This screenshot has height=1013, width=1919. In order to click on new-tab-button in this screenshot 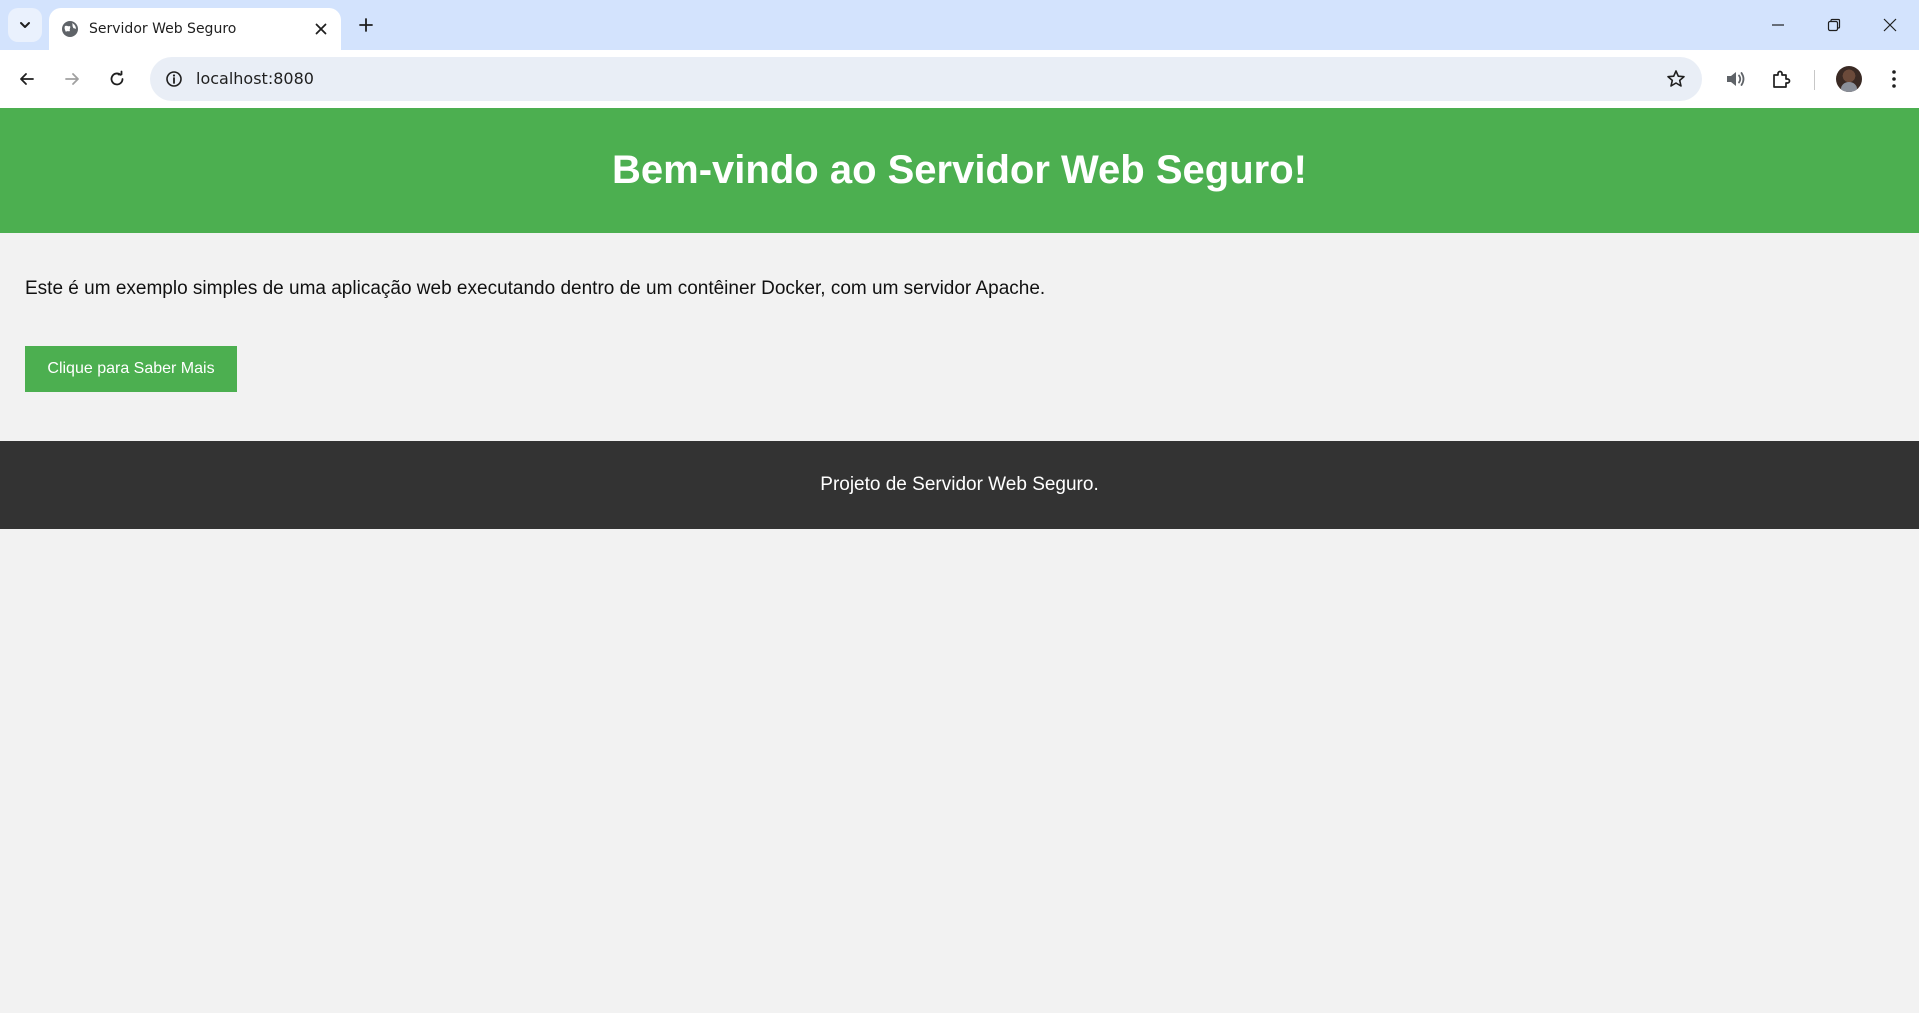, I will do `click(366, 25)`.